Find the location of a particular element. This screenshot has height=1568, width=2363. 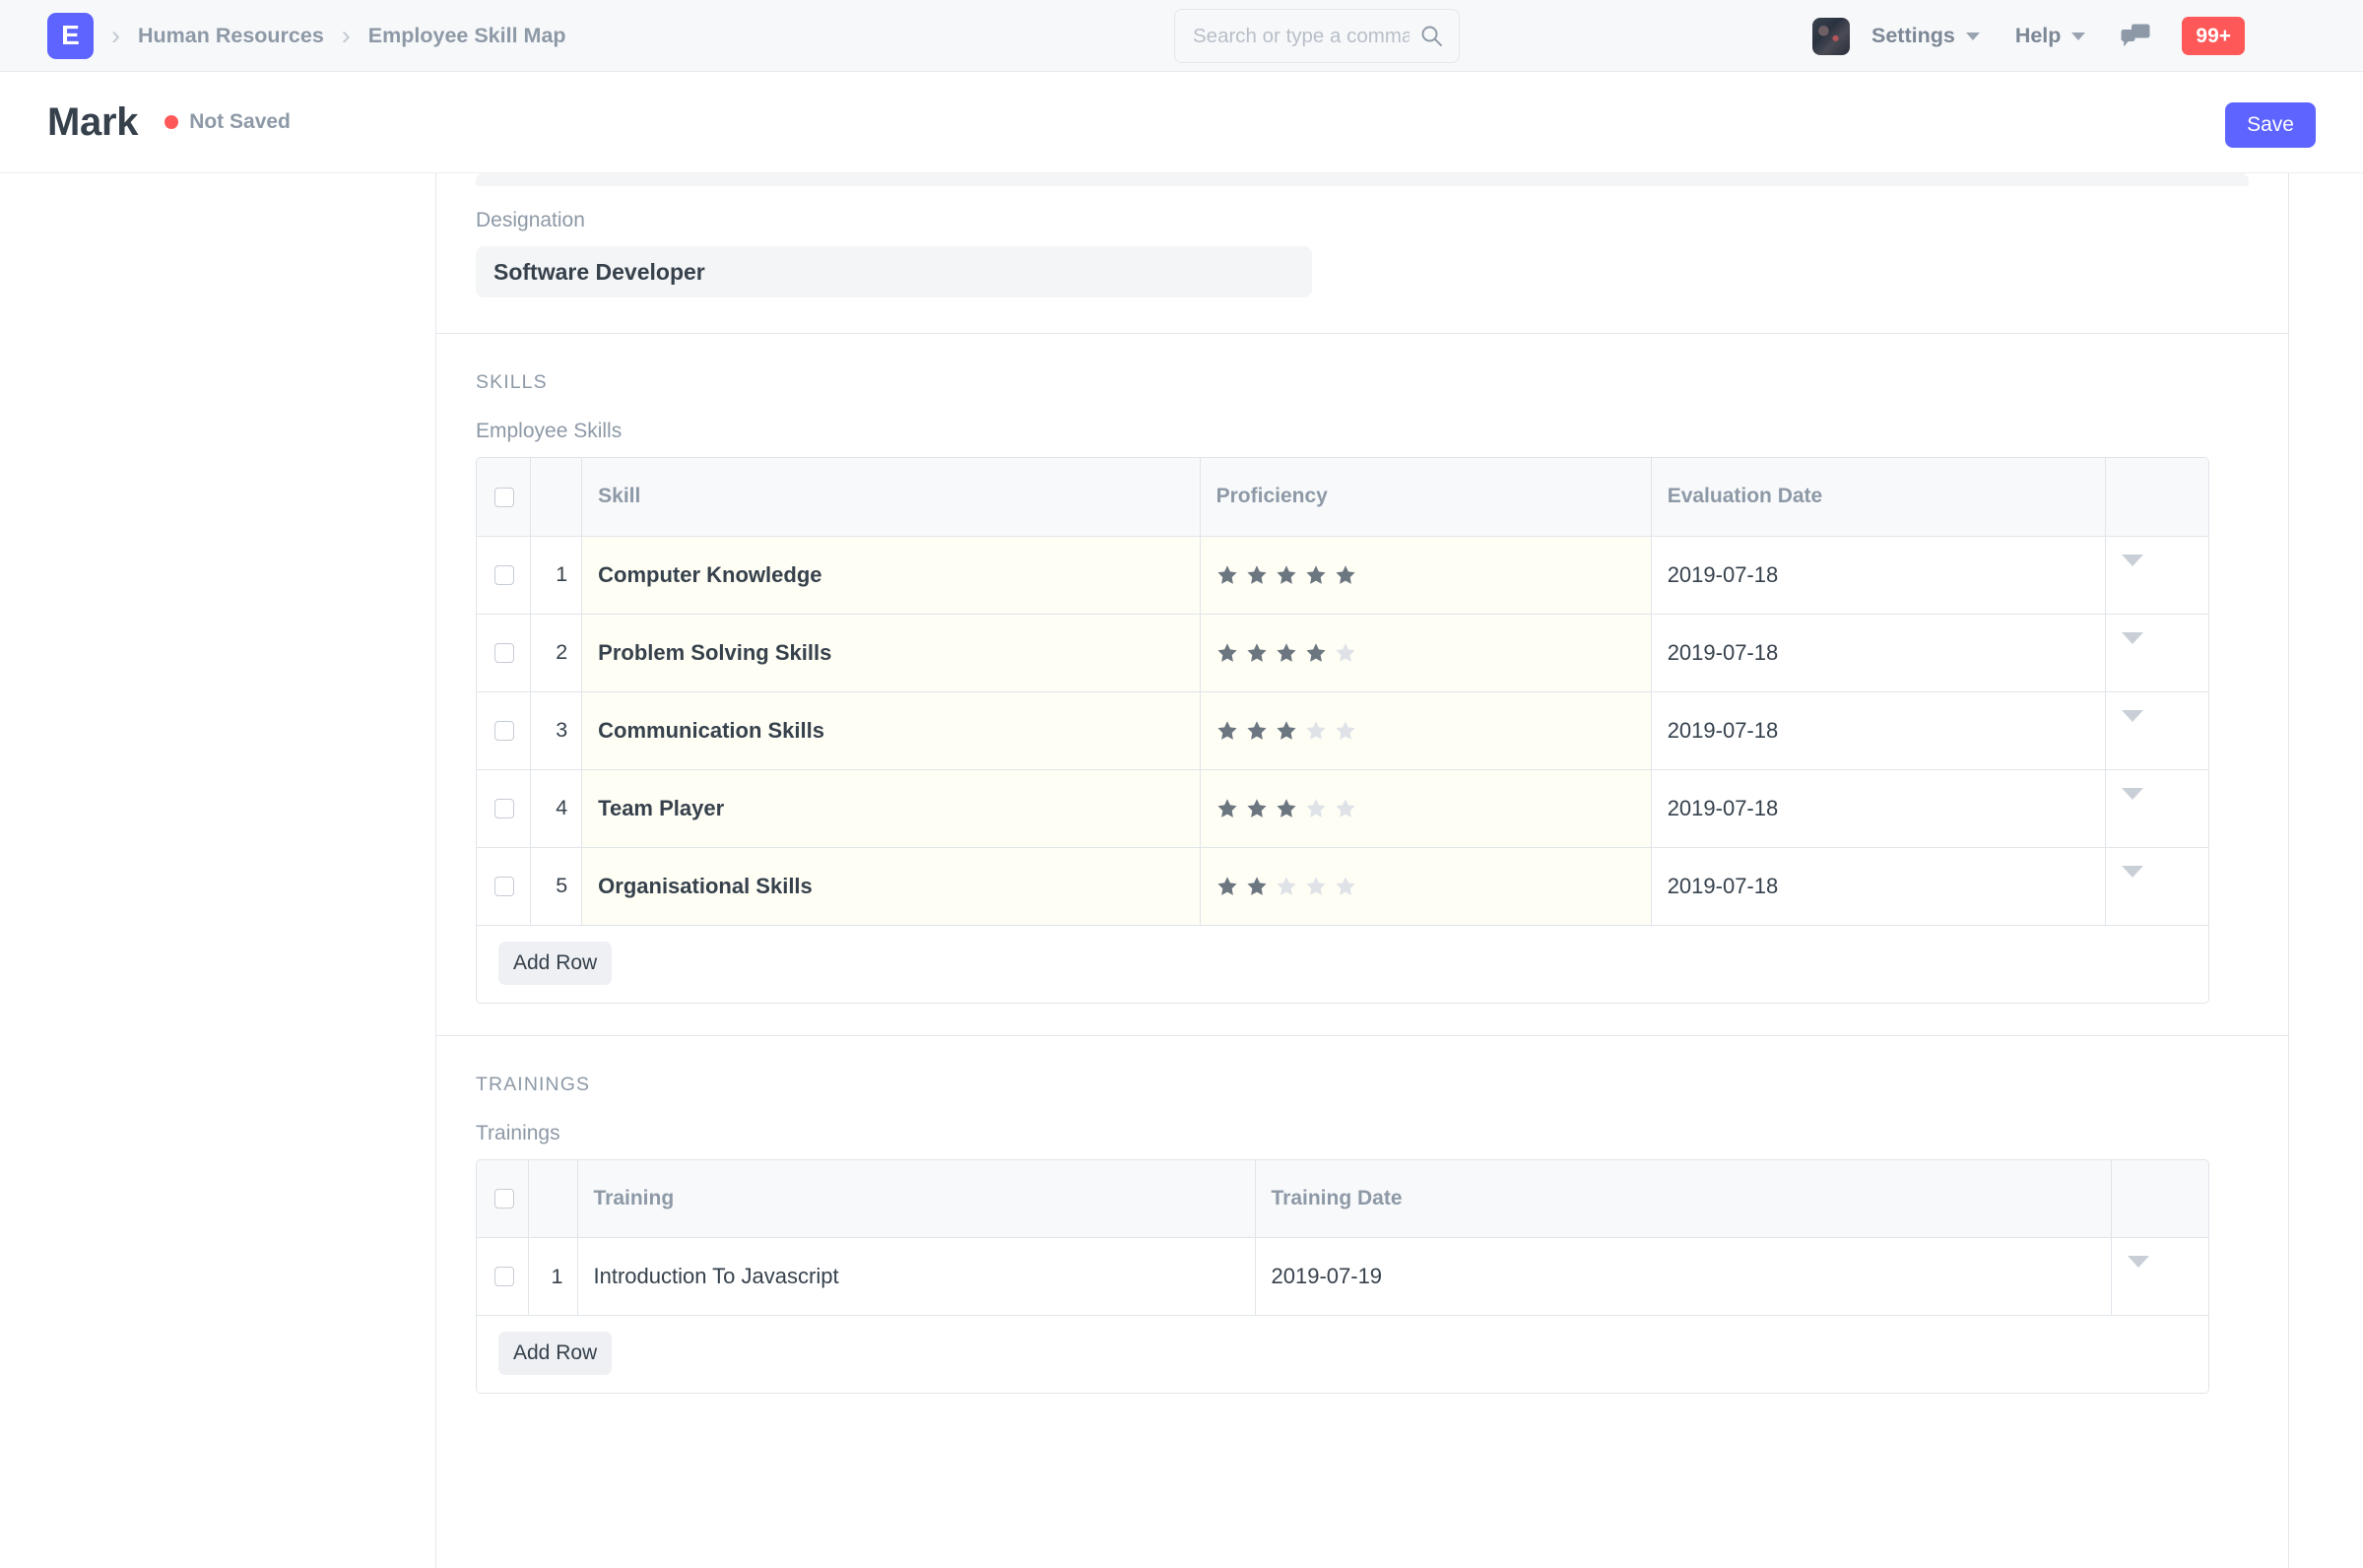

column-header-proficiency: Proficiency is located at coordinates (1426, 498).